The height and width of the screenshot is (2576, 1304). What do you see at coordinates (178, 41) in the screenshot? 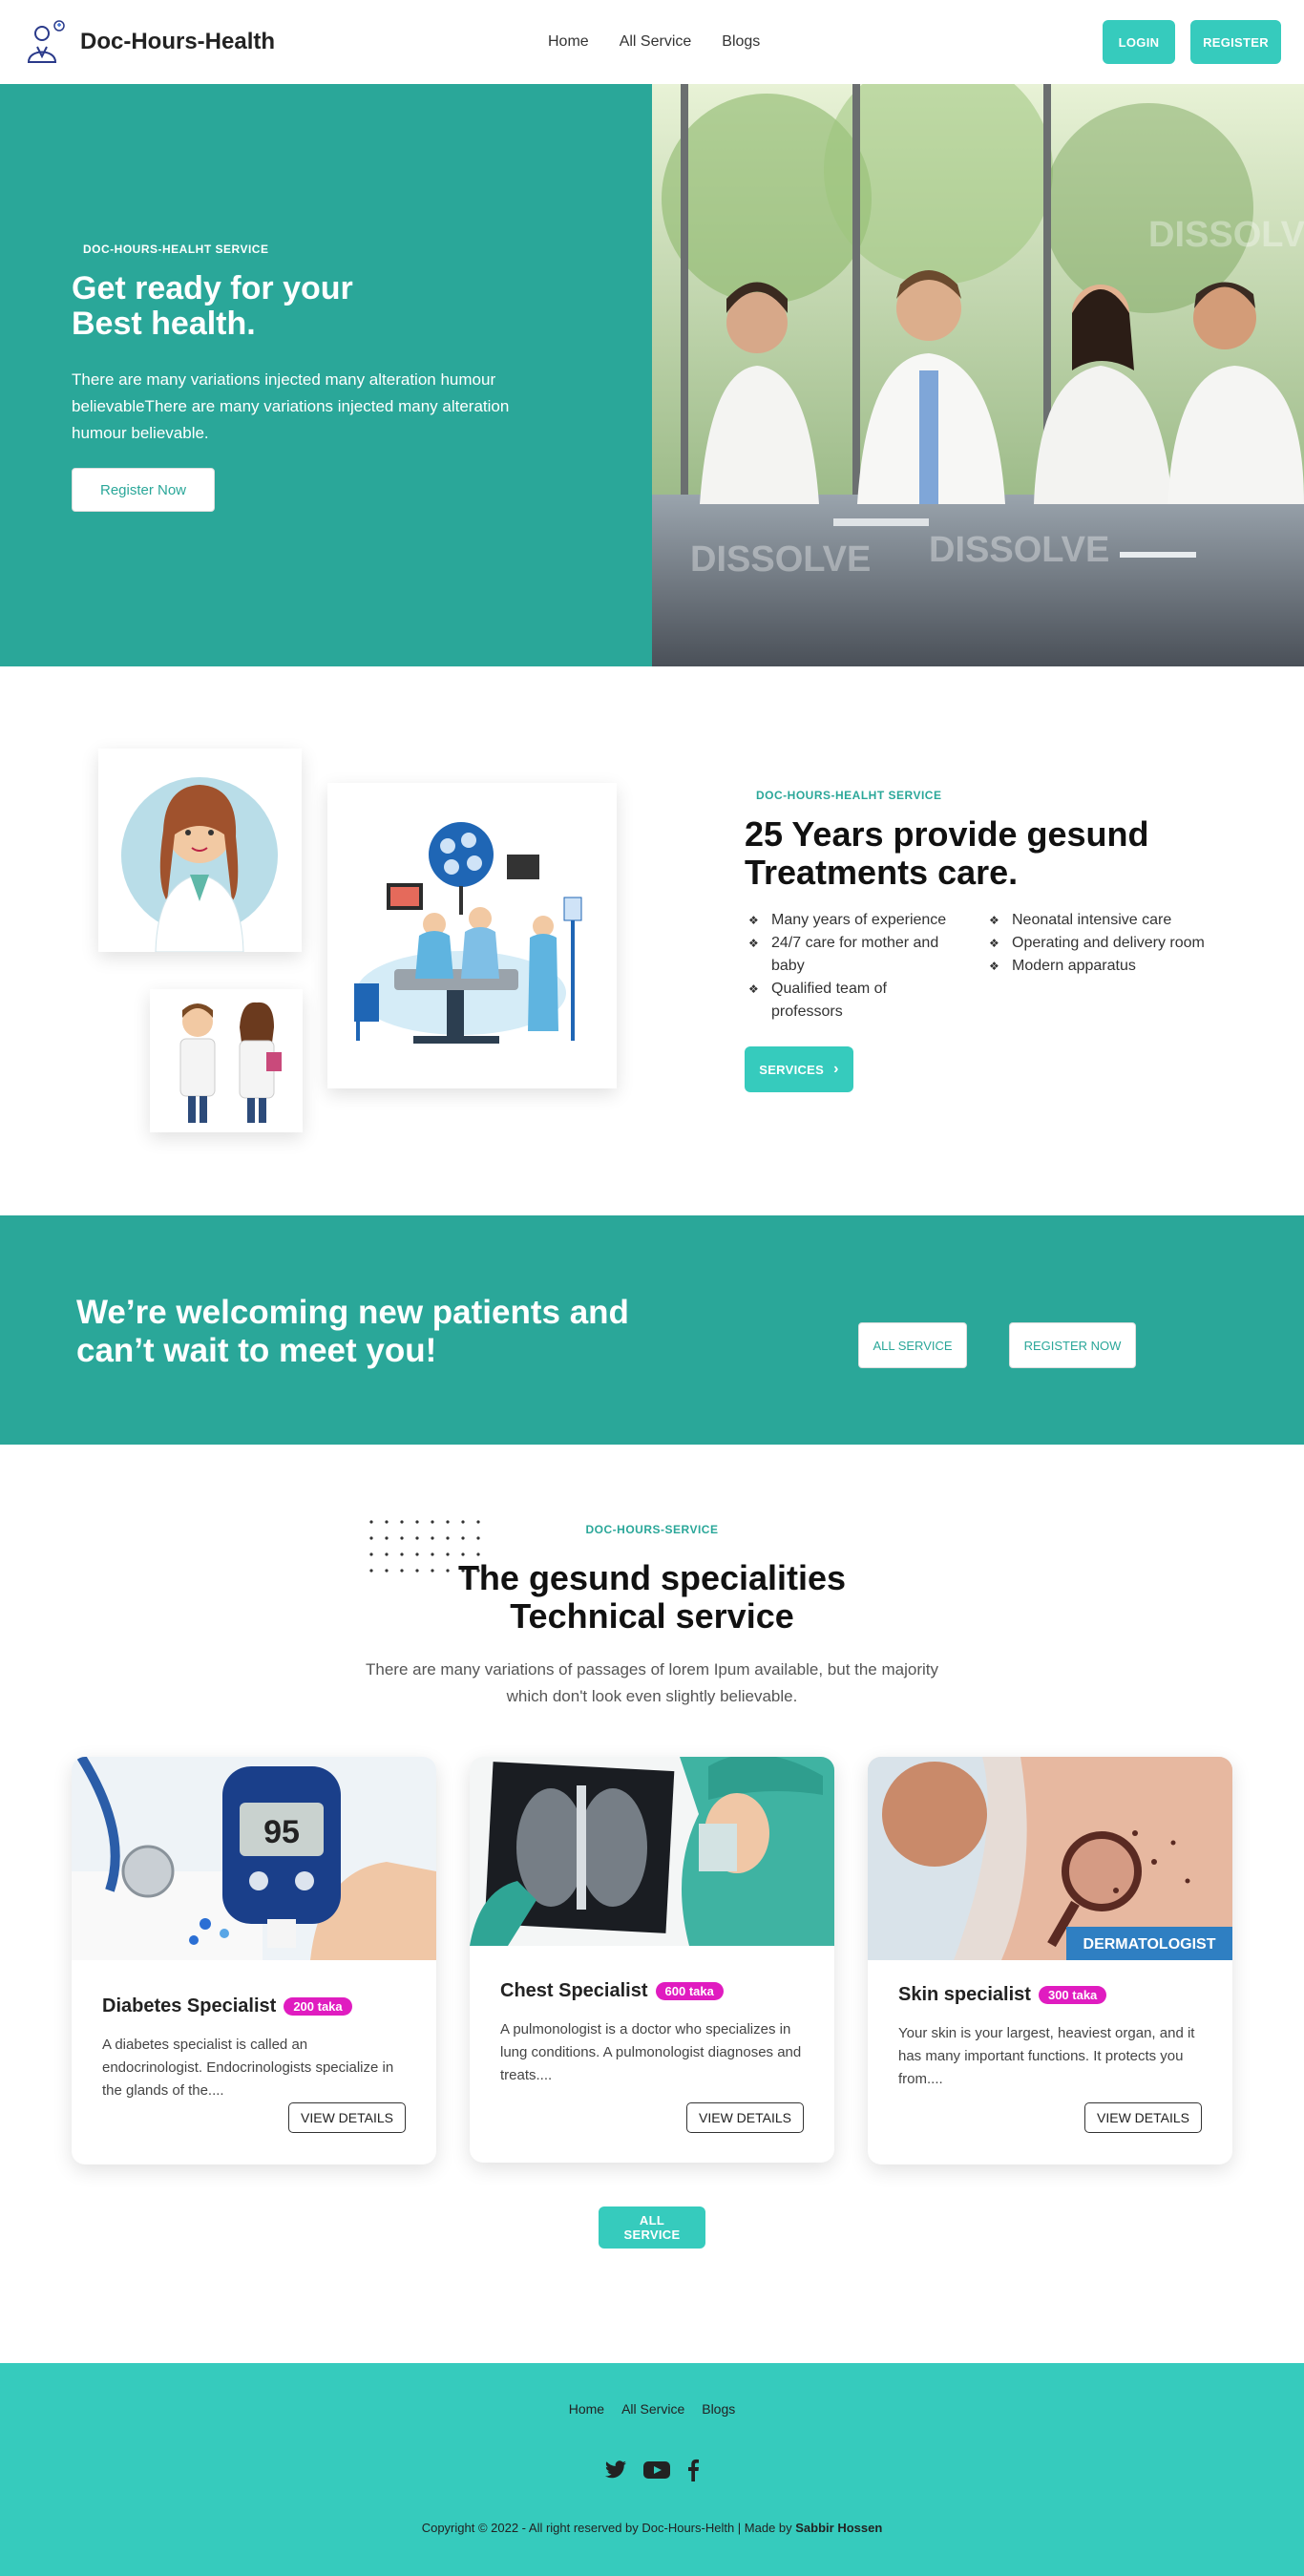
I see `brand-name: Doc-Hours-Health` at bounding box center [178, 41].